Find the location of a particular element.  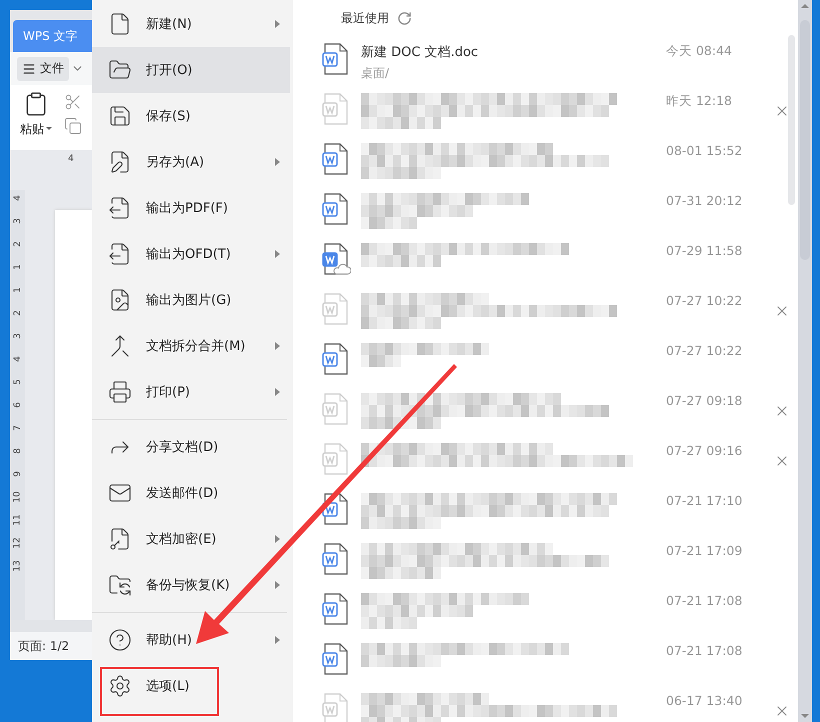

file-time: 07-27 09:18 is located at coordinates (705, 400).